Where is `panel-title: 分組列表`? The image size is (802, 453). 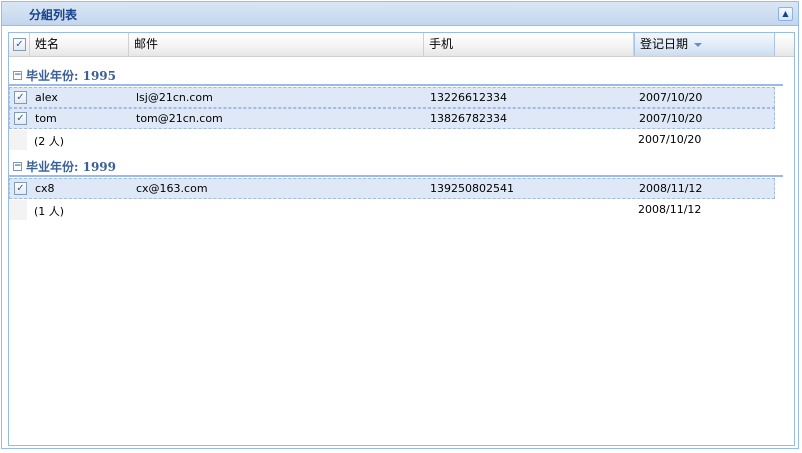
panel-title: 分組列表 is located at coordinates (53, 15).